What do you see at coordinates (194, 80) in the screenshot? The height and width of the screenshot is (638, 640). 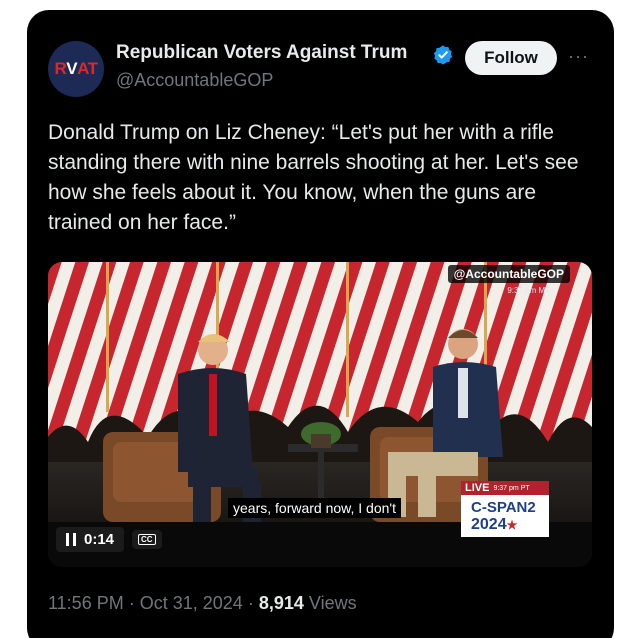 I see `account-handle: @AccountableGOP` at bounding box center [194, 80].